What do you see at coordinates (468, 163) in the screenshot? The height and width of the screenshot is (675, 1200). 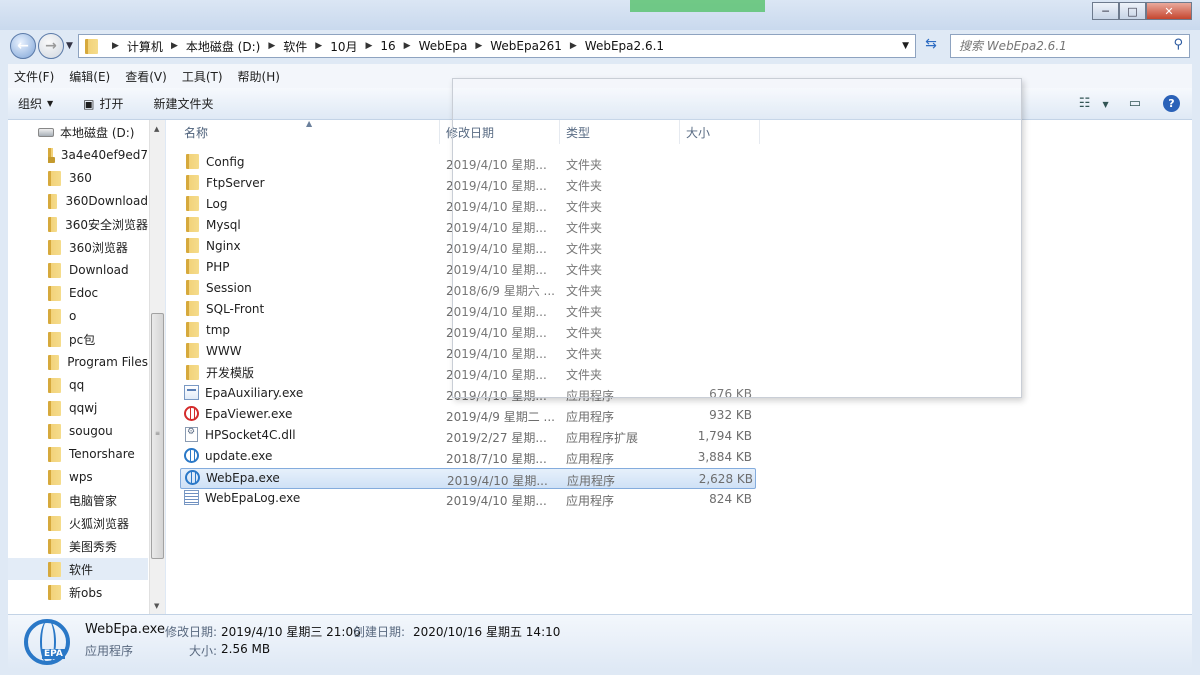 I see `file-row: Config 2019/4/10 星期... 文件夹` at bounding box center [468, 163].